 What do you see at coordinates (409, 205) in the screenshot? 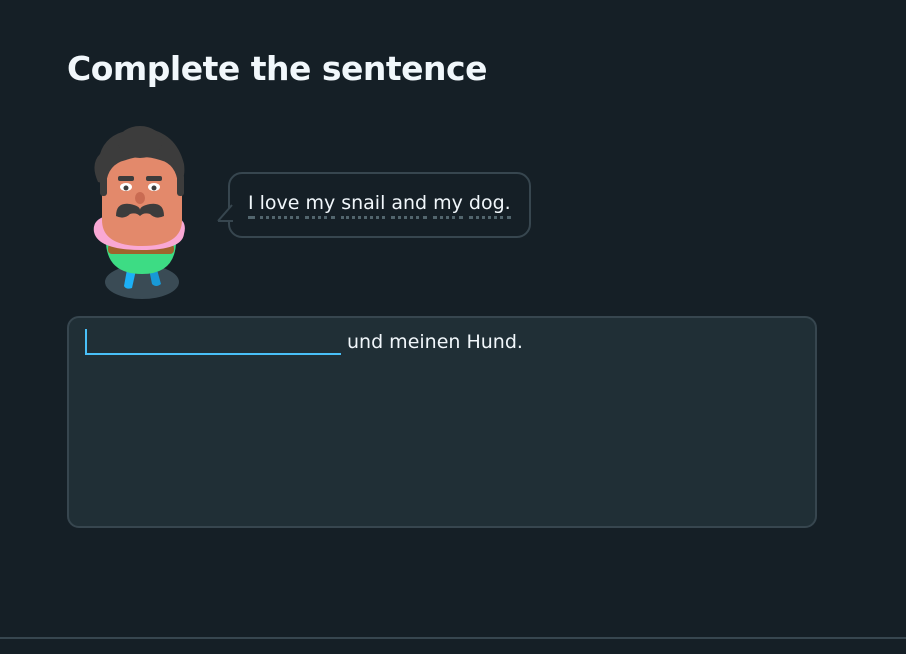
I see `hint-word: and` at bounding box center [409, 205].